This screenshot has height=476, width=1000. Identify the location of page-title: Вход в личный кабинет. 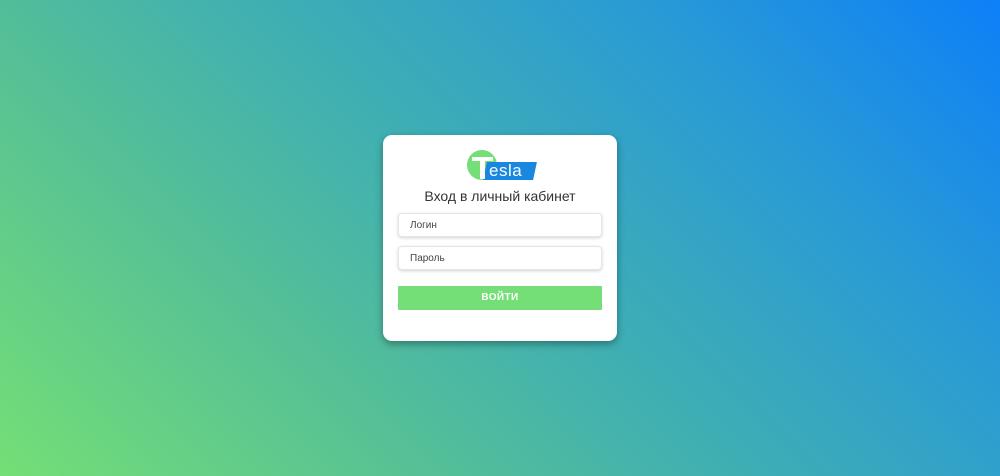
(500, 196).